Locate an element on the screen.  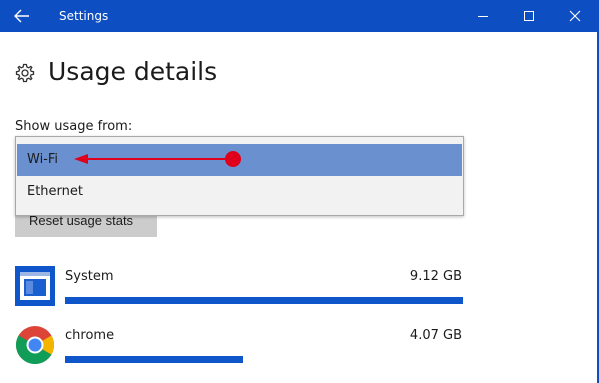
app-name: System is located at coordinates (89, 276).